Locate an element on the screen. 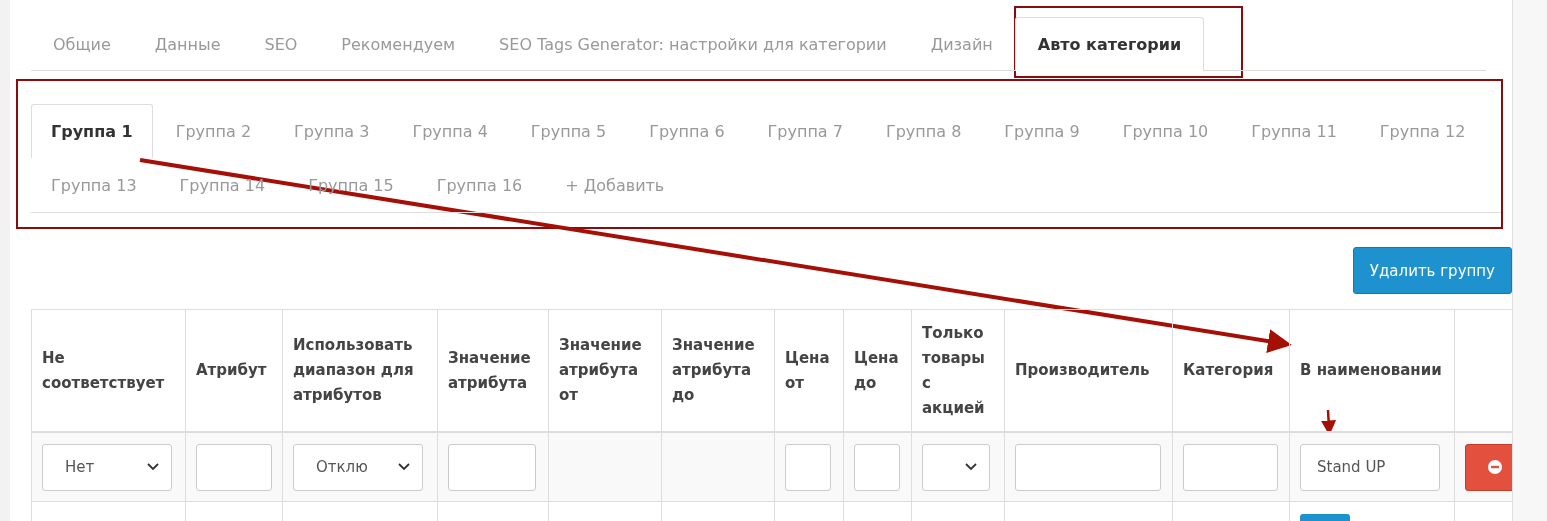  group-tab: Группа 10 is located at coordinates (1165, 131).